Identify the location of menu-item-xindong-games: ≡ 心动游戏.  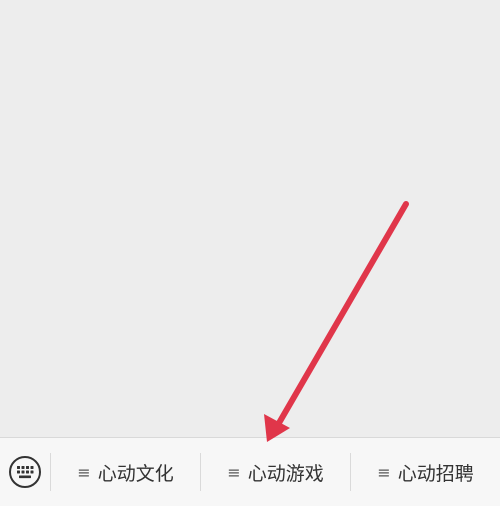
(275, 472).